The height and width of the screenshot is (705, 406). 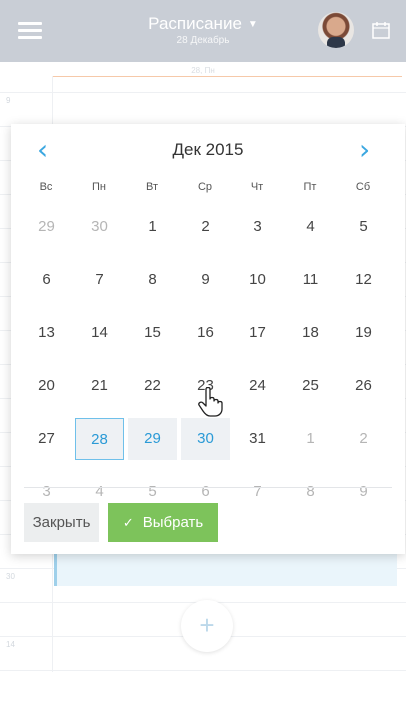 I want to click on day-cell: 5, so click(x=363, y=227).